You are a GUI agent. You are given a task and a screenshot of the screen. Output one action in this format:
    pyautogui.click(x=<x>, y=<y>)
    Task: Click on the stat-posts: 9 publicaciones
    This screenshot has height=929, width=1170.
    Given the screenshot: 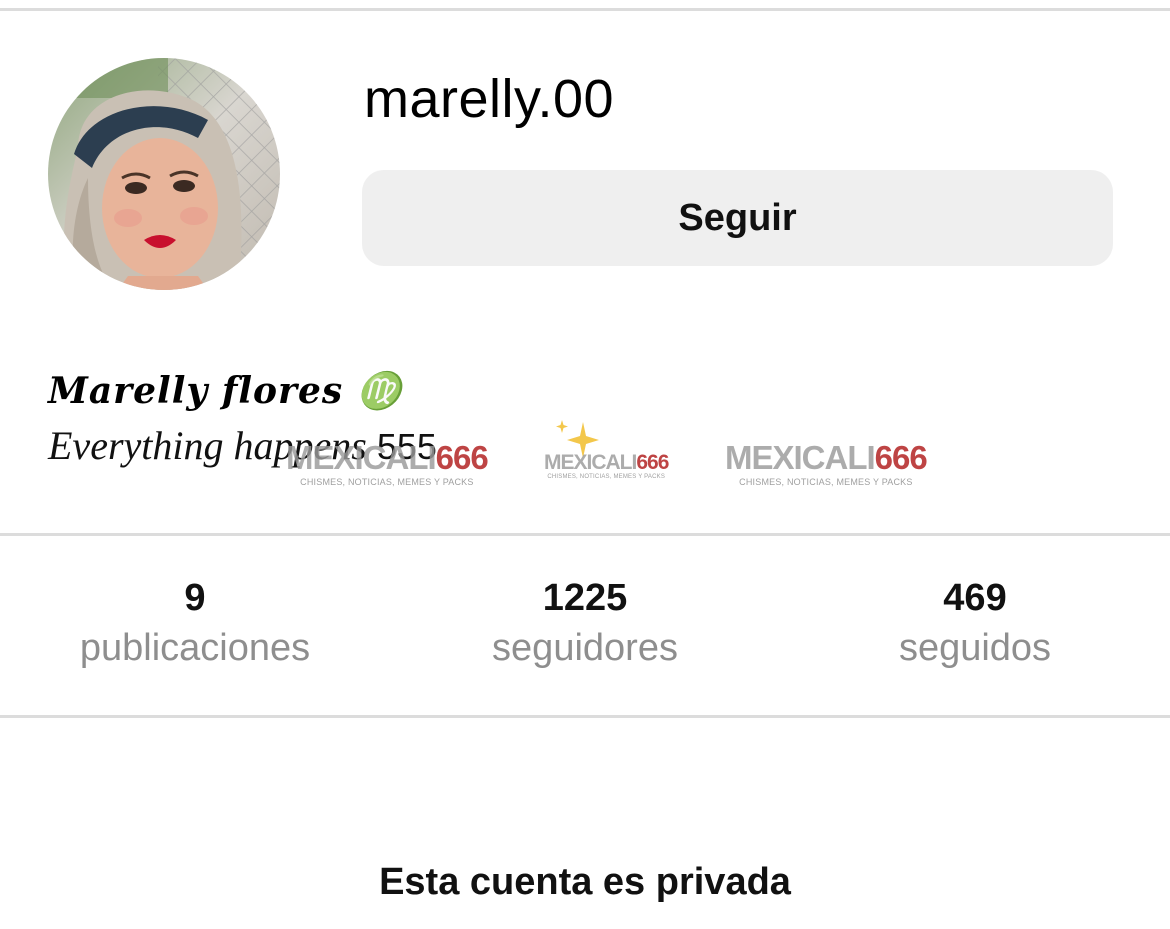 What is the action you would take?
    pyautogui.click(x=195, y=624)
    